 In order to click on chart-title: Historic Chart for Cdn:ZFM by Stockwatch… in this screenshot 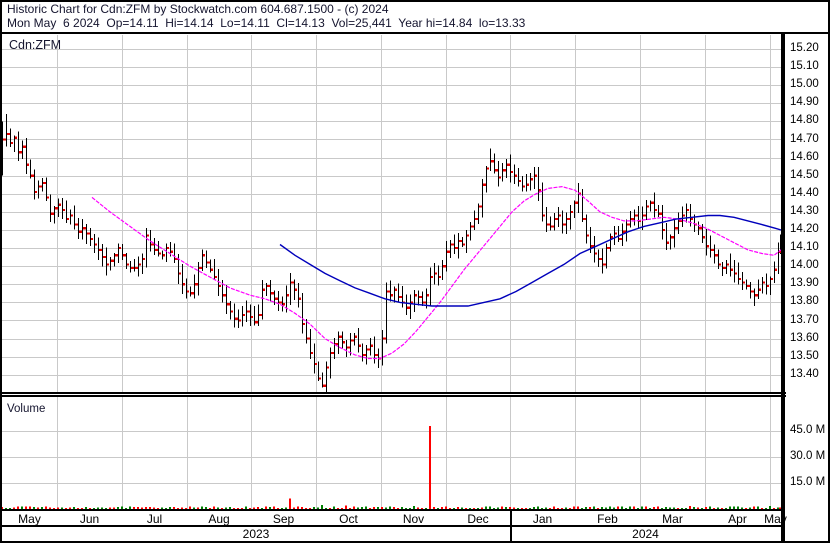, I will do `click(198, 9)`.